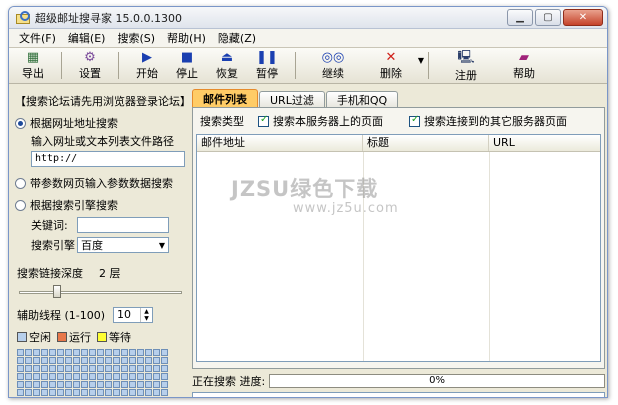 The height and width of the screenshot is (405, 618). Describe the element at coordinates (87, 38) in the screenshot. I see `menu-edit: 编辑(E)` at that location.